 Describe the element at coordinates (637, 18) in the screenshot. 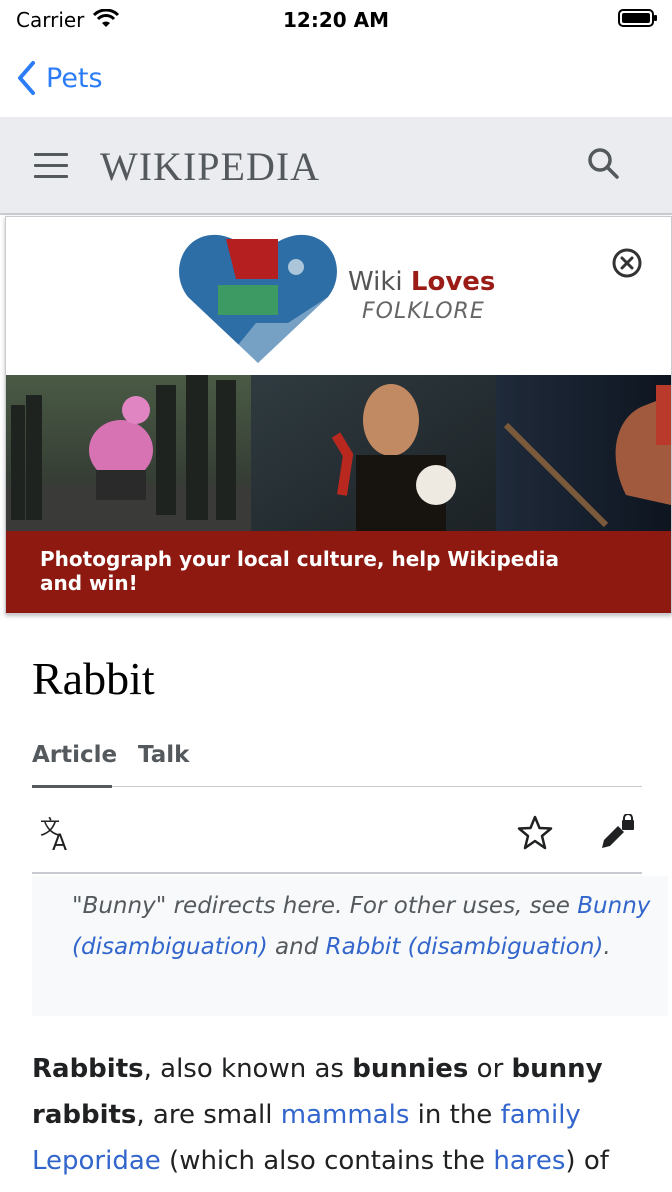

I see `battery-icon` at that location.